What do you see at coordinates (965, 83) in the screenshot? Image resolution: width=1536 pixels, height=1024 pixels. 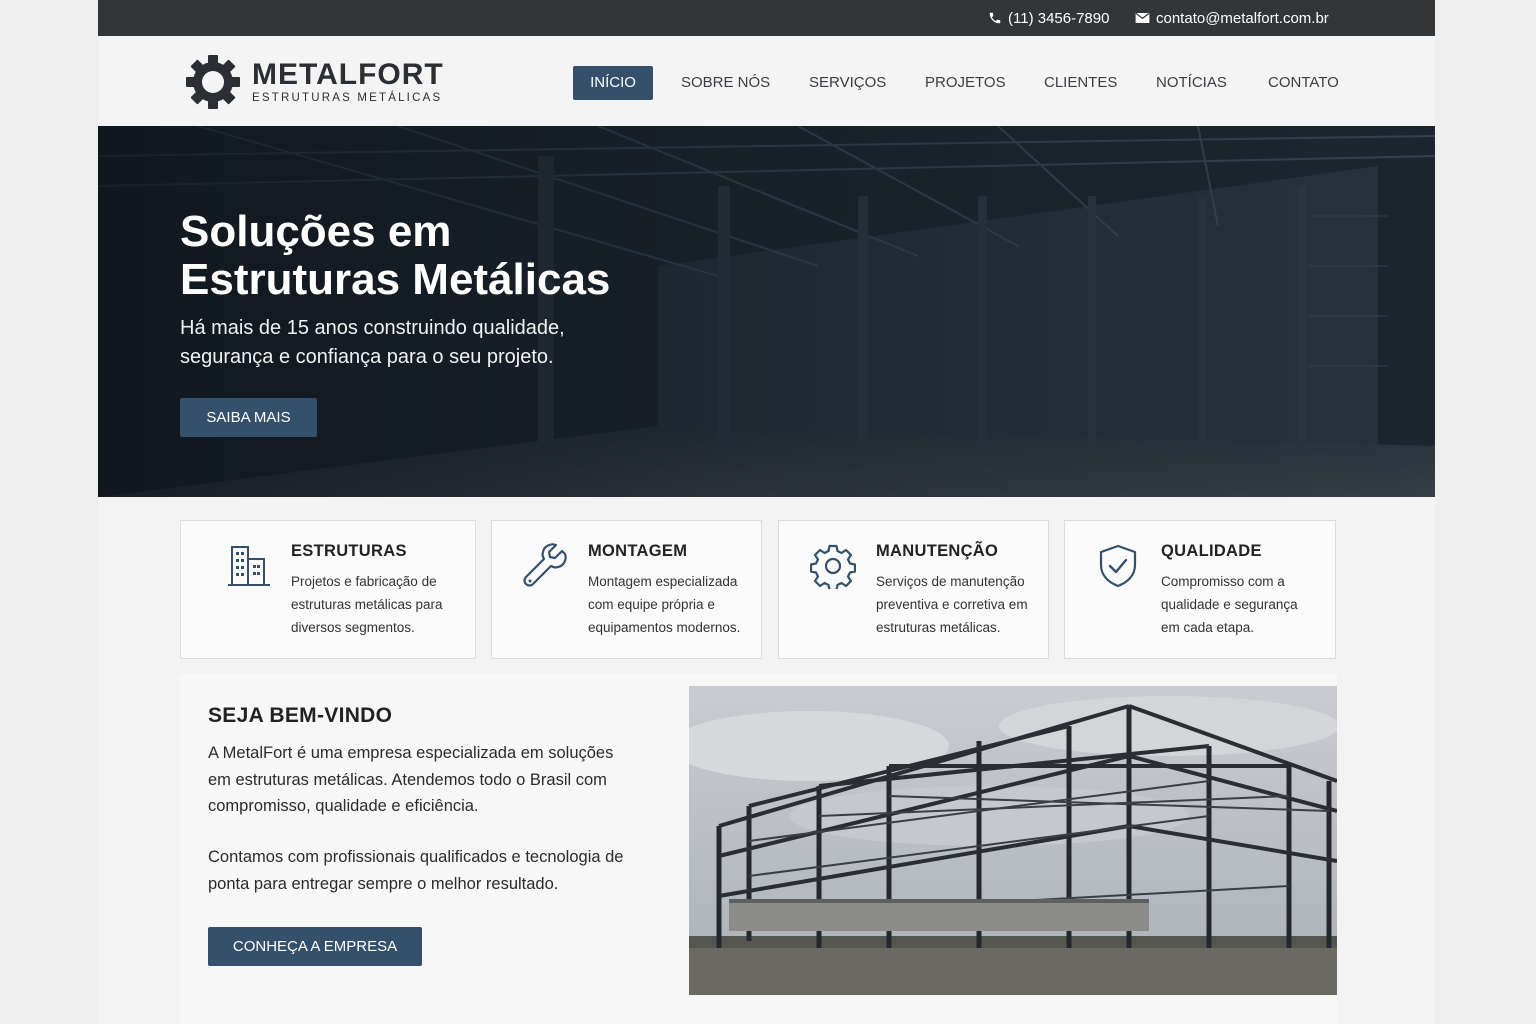 I see `nav-item-projetos: PROJETOS` at bounding box center [965, 83].